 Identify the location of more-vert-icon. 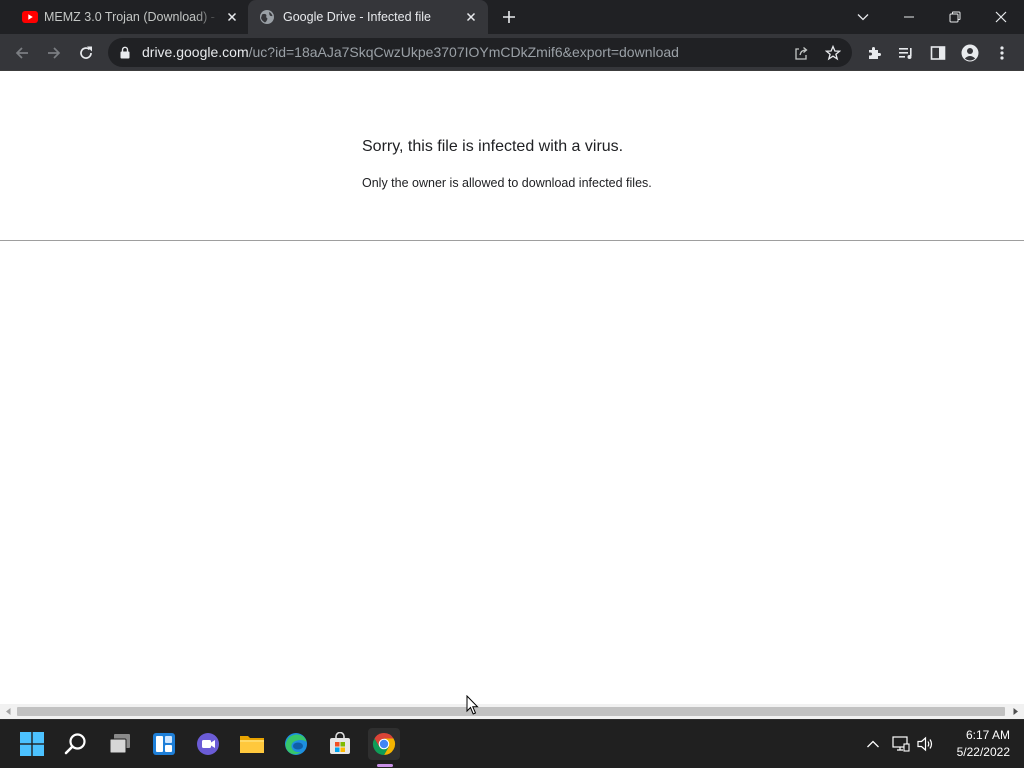
(1002, 53).